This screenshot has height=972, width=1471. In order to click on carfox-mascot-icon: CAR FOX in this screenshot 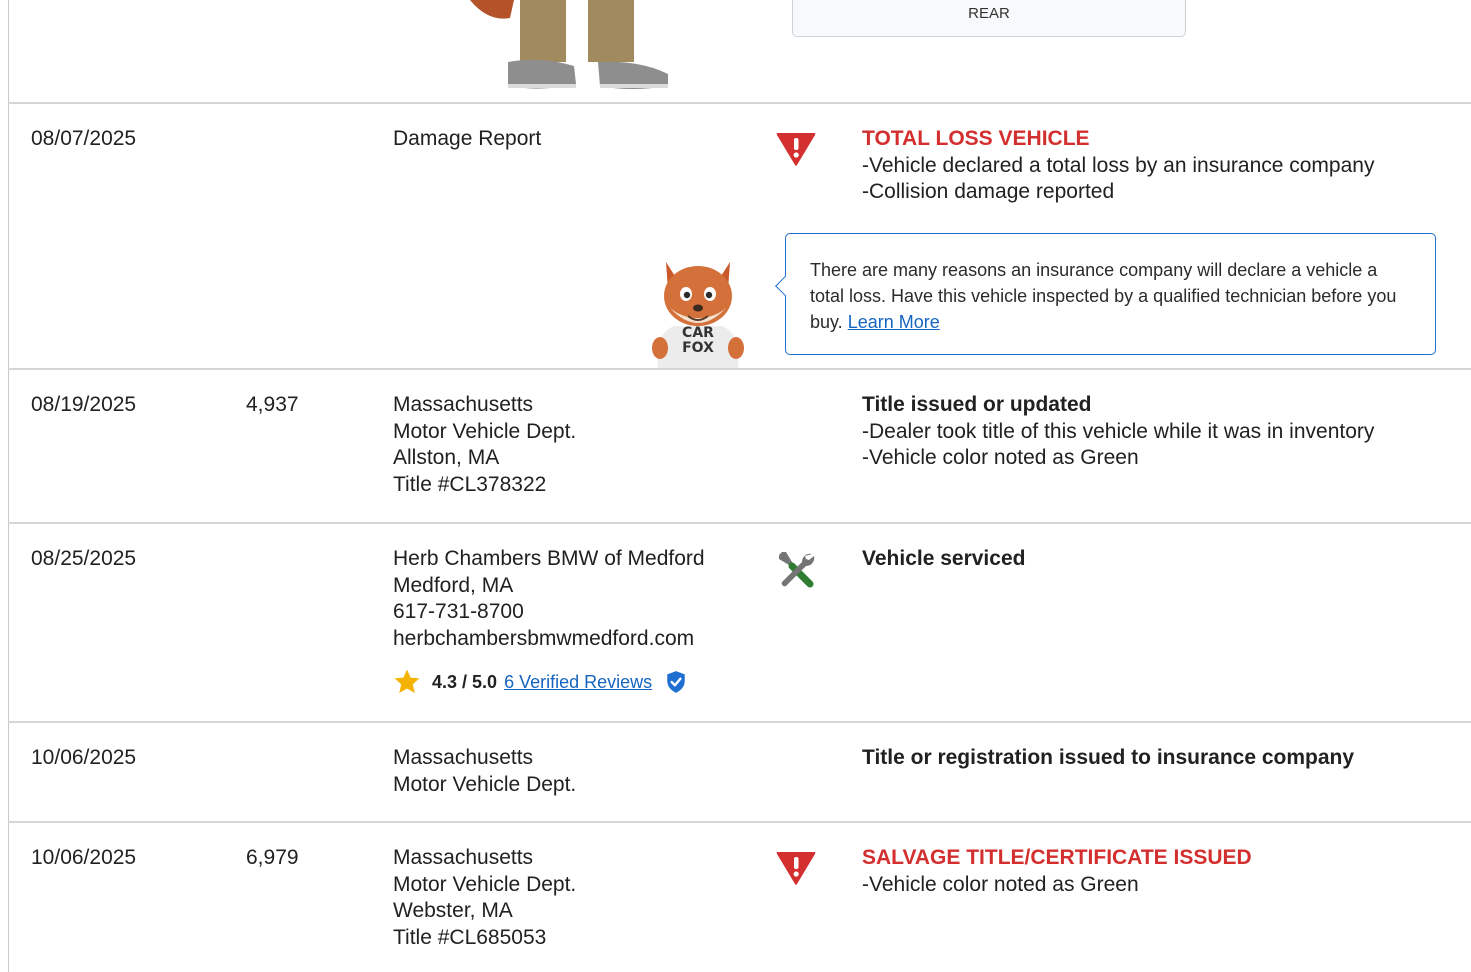, I will do `click(698, 315)`.